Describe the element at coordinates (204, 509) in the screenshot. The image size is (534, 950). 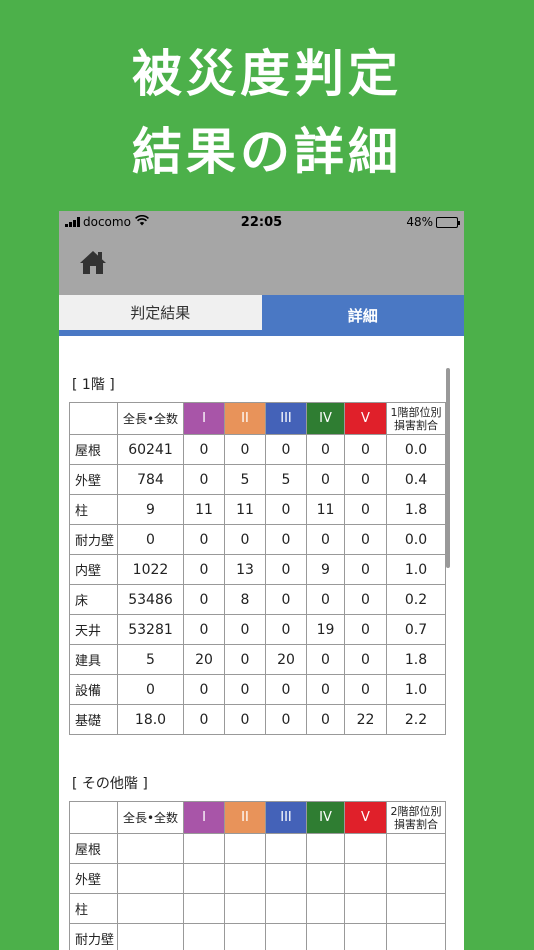
I see `cell-g1: 11` at that location.